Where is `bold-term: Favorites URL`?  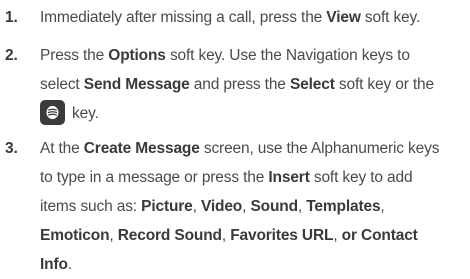 bold-term: Favorites URL is located at coordinates (282, 235).